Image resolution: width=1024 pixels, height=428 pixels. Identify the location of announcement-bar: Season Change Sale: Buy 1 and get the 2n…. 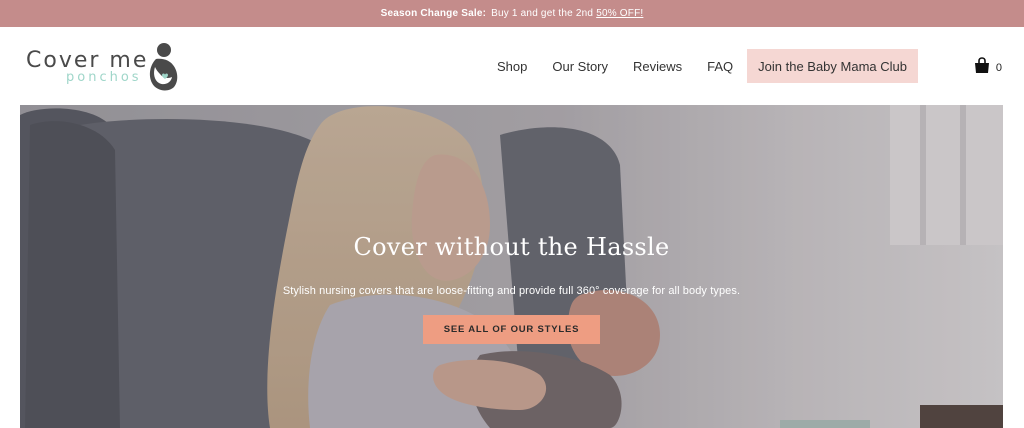
(512, 13).